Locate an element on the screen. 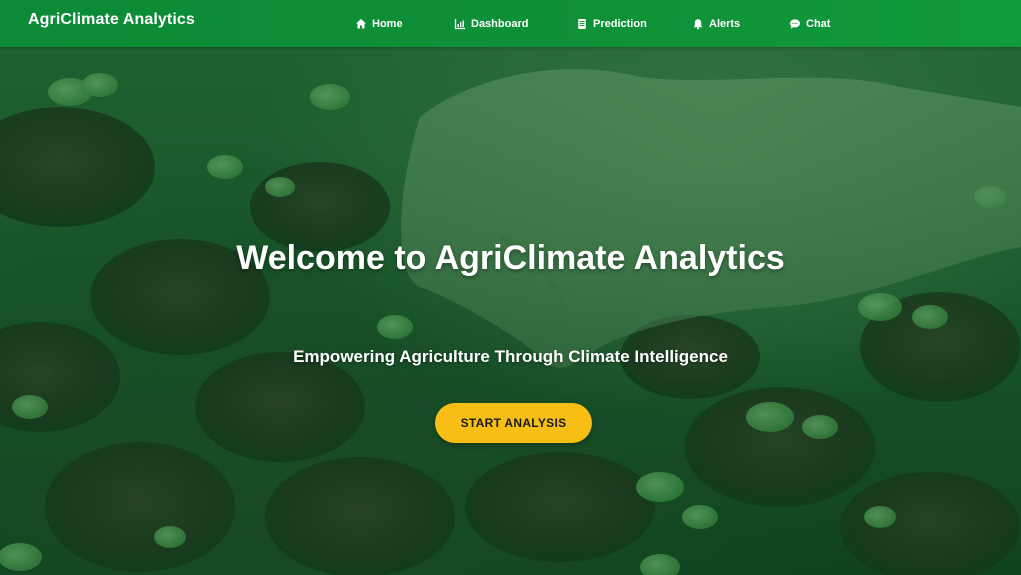  nav-links: Home Dashboard Prediction Alerts Chat is located at coordinates (601, 23).